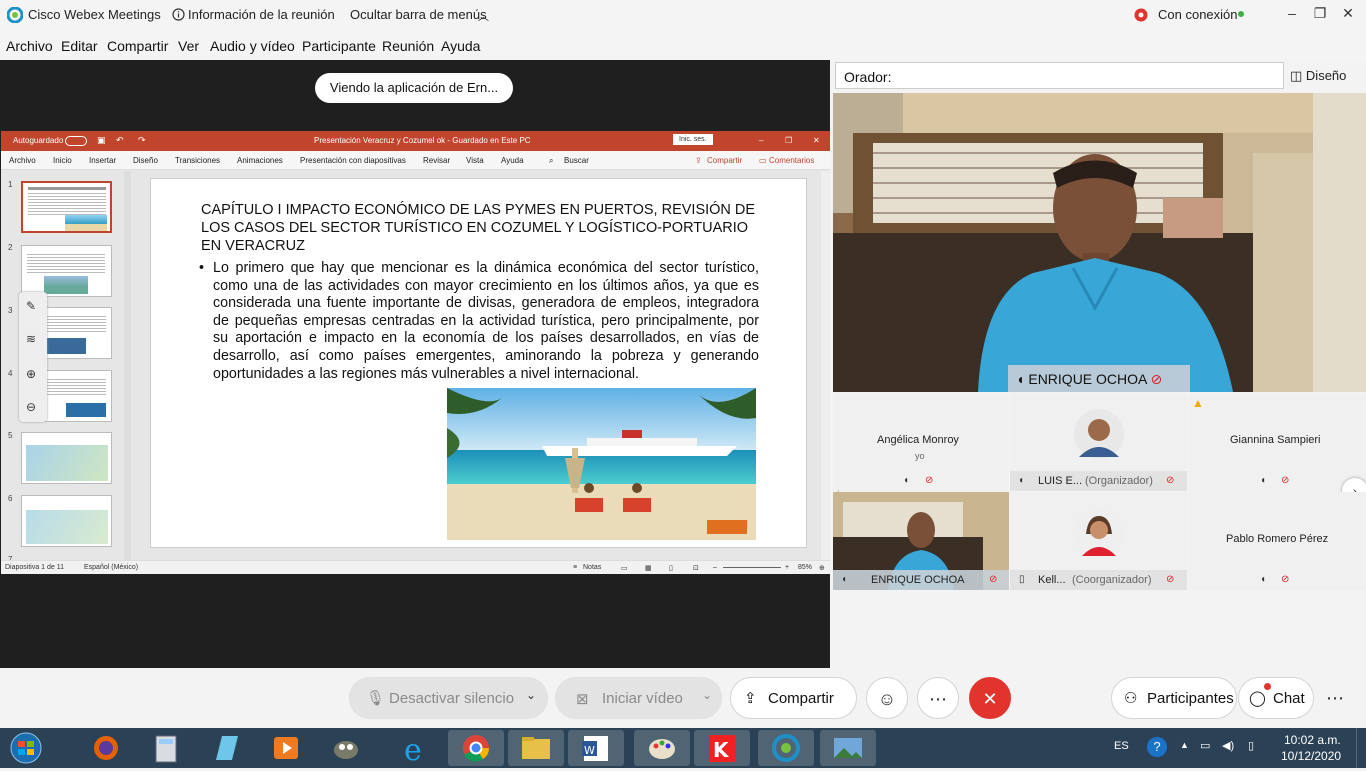  What do you see at coordinates (1292, 14) in the screenshot?
I see `minimize-icon: –` at bounding box center [1292, 14].